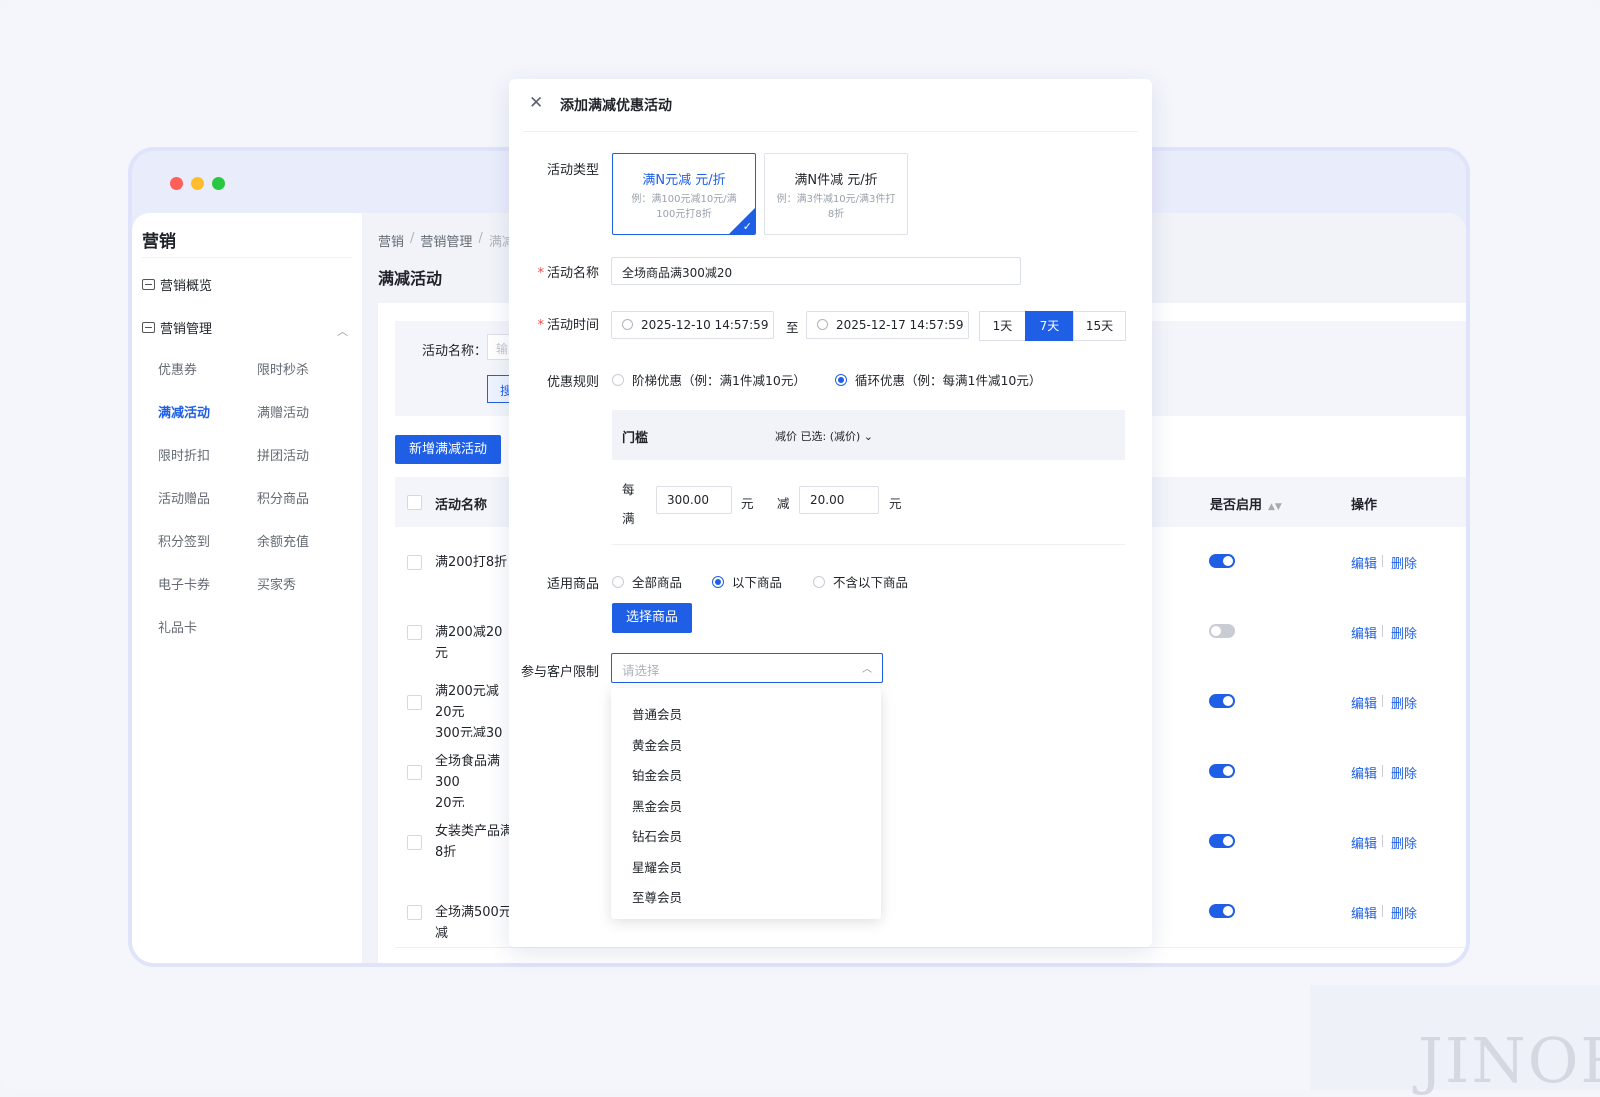 This screenshot has width=1600, height=1097. I want to click on dropdown-option: 钻石会员, so click(657, 835).